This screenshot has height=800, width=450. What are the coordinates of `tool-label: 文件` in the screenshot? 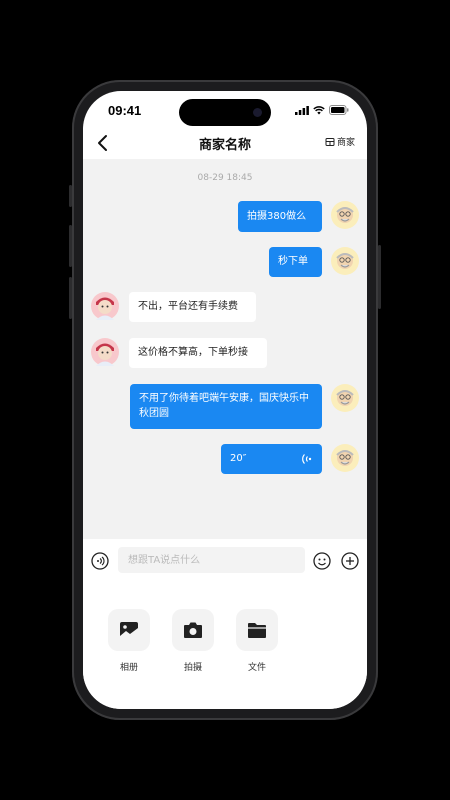 It's located at (256, 668).